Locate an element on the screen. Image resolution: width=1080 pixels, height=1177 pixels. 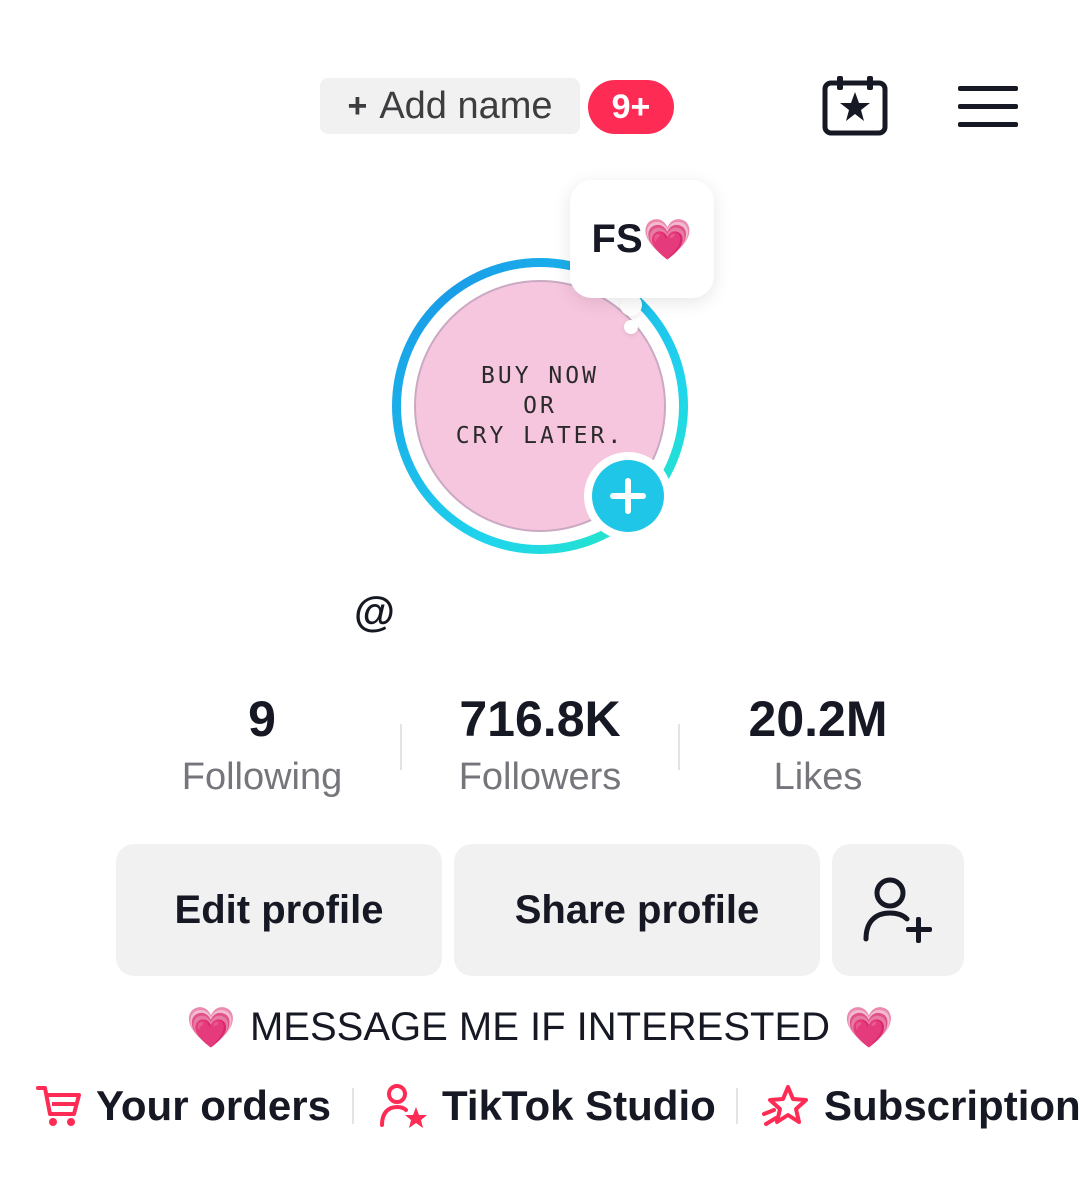
bio: 💗 MESSAGE ME IF INTERESTED 💗 is located at coordinates (540, 1027).